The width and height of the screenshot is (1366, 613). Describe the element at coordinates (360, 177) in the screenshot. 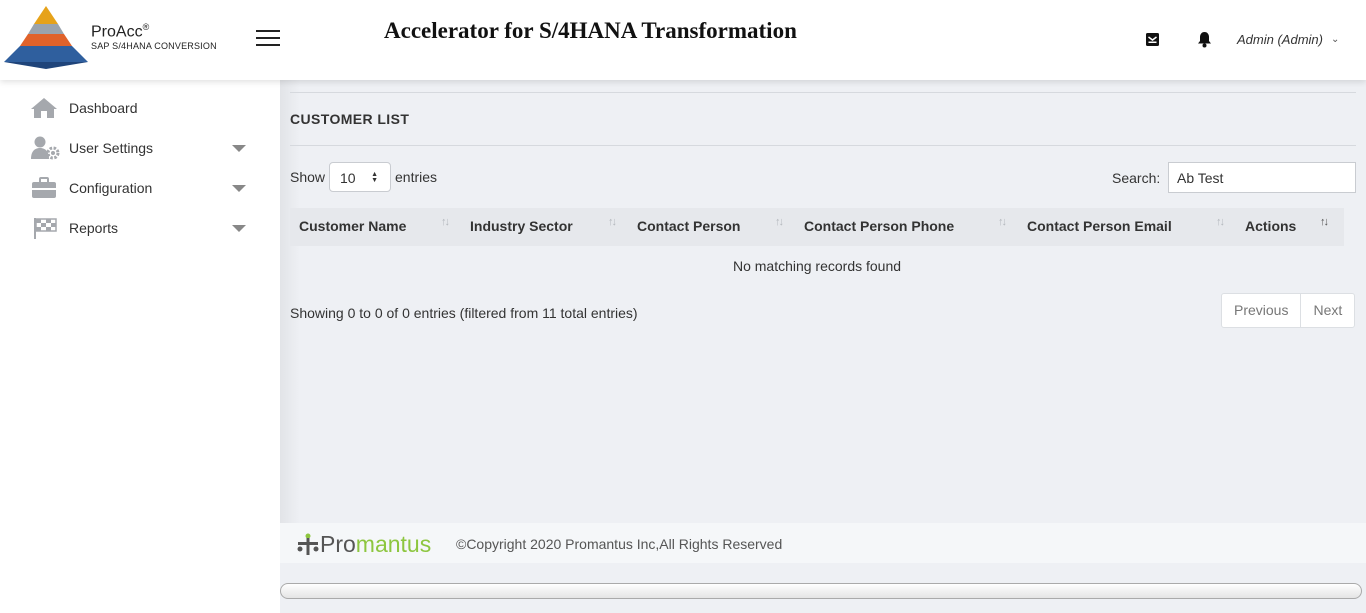

I see `entries-select: 10 ▲ ▼` at that location.